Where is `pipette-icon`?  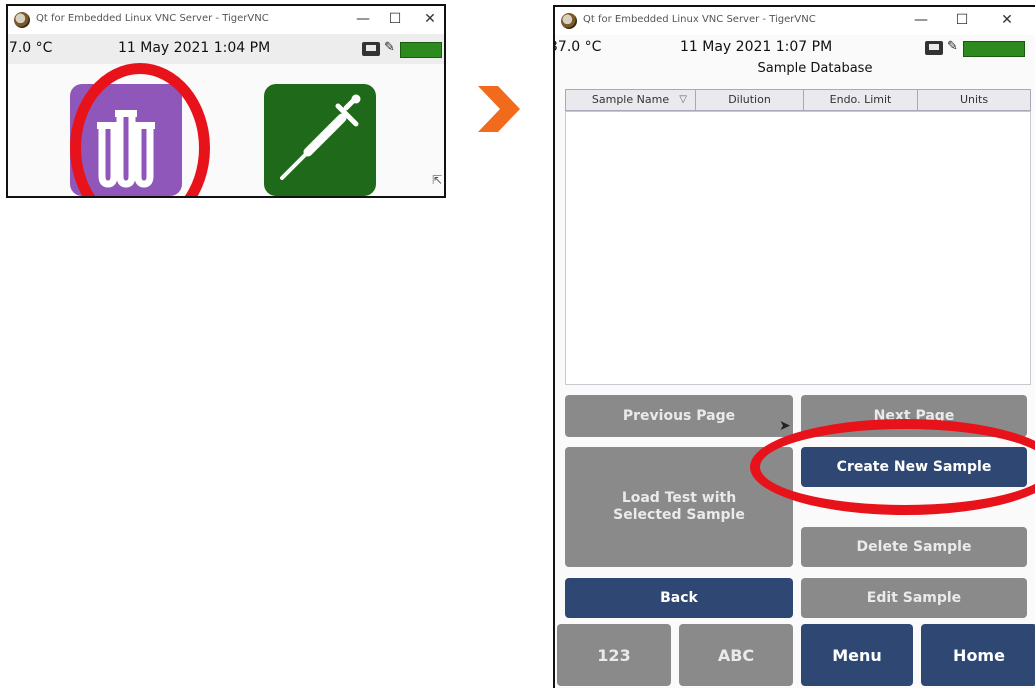
pipette-icon is located at coordinates (320, 137).